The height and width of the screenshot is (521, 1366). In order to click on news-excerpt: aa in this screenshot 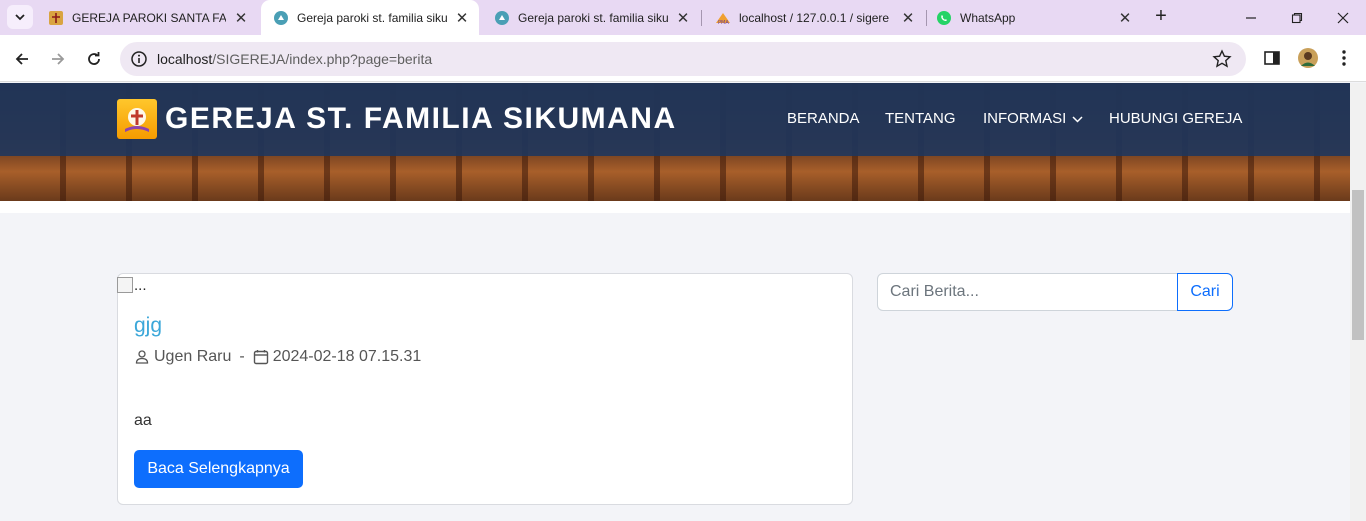, I will do `click(143, 420)`.